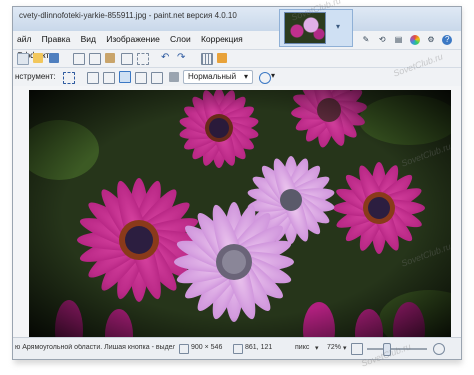  I want to click on image-size: 900 × 546, so click(207, 347).